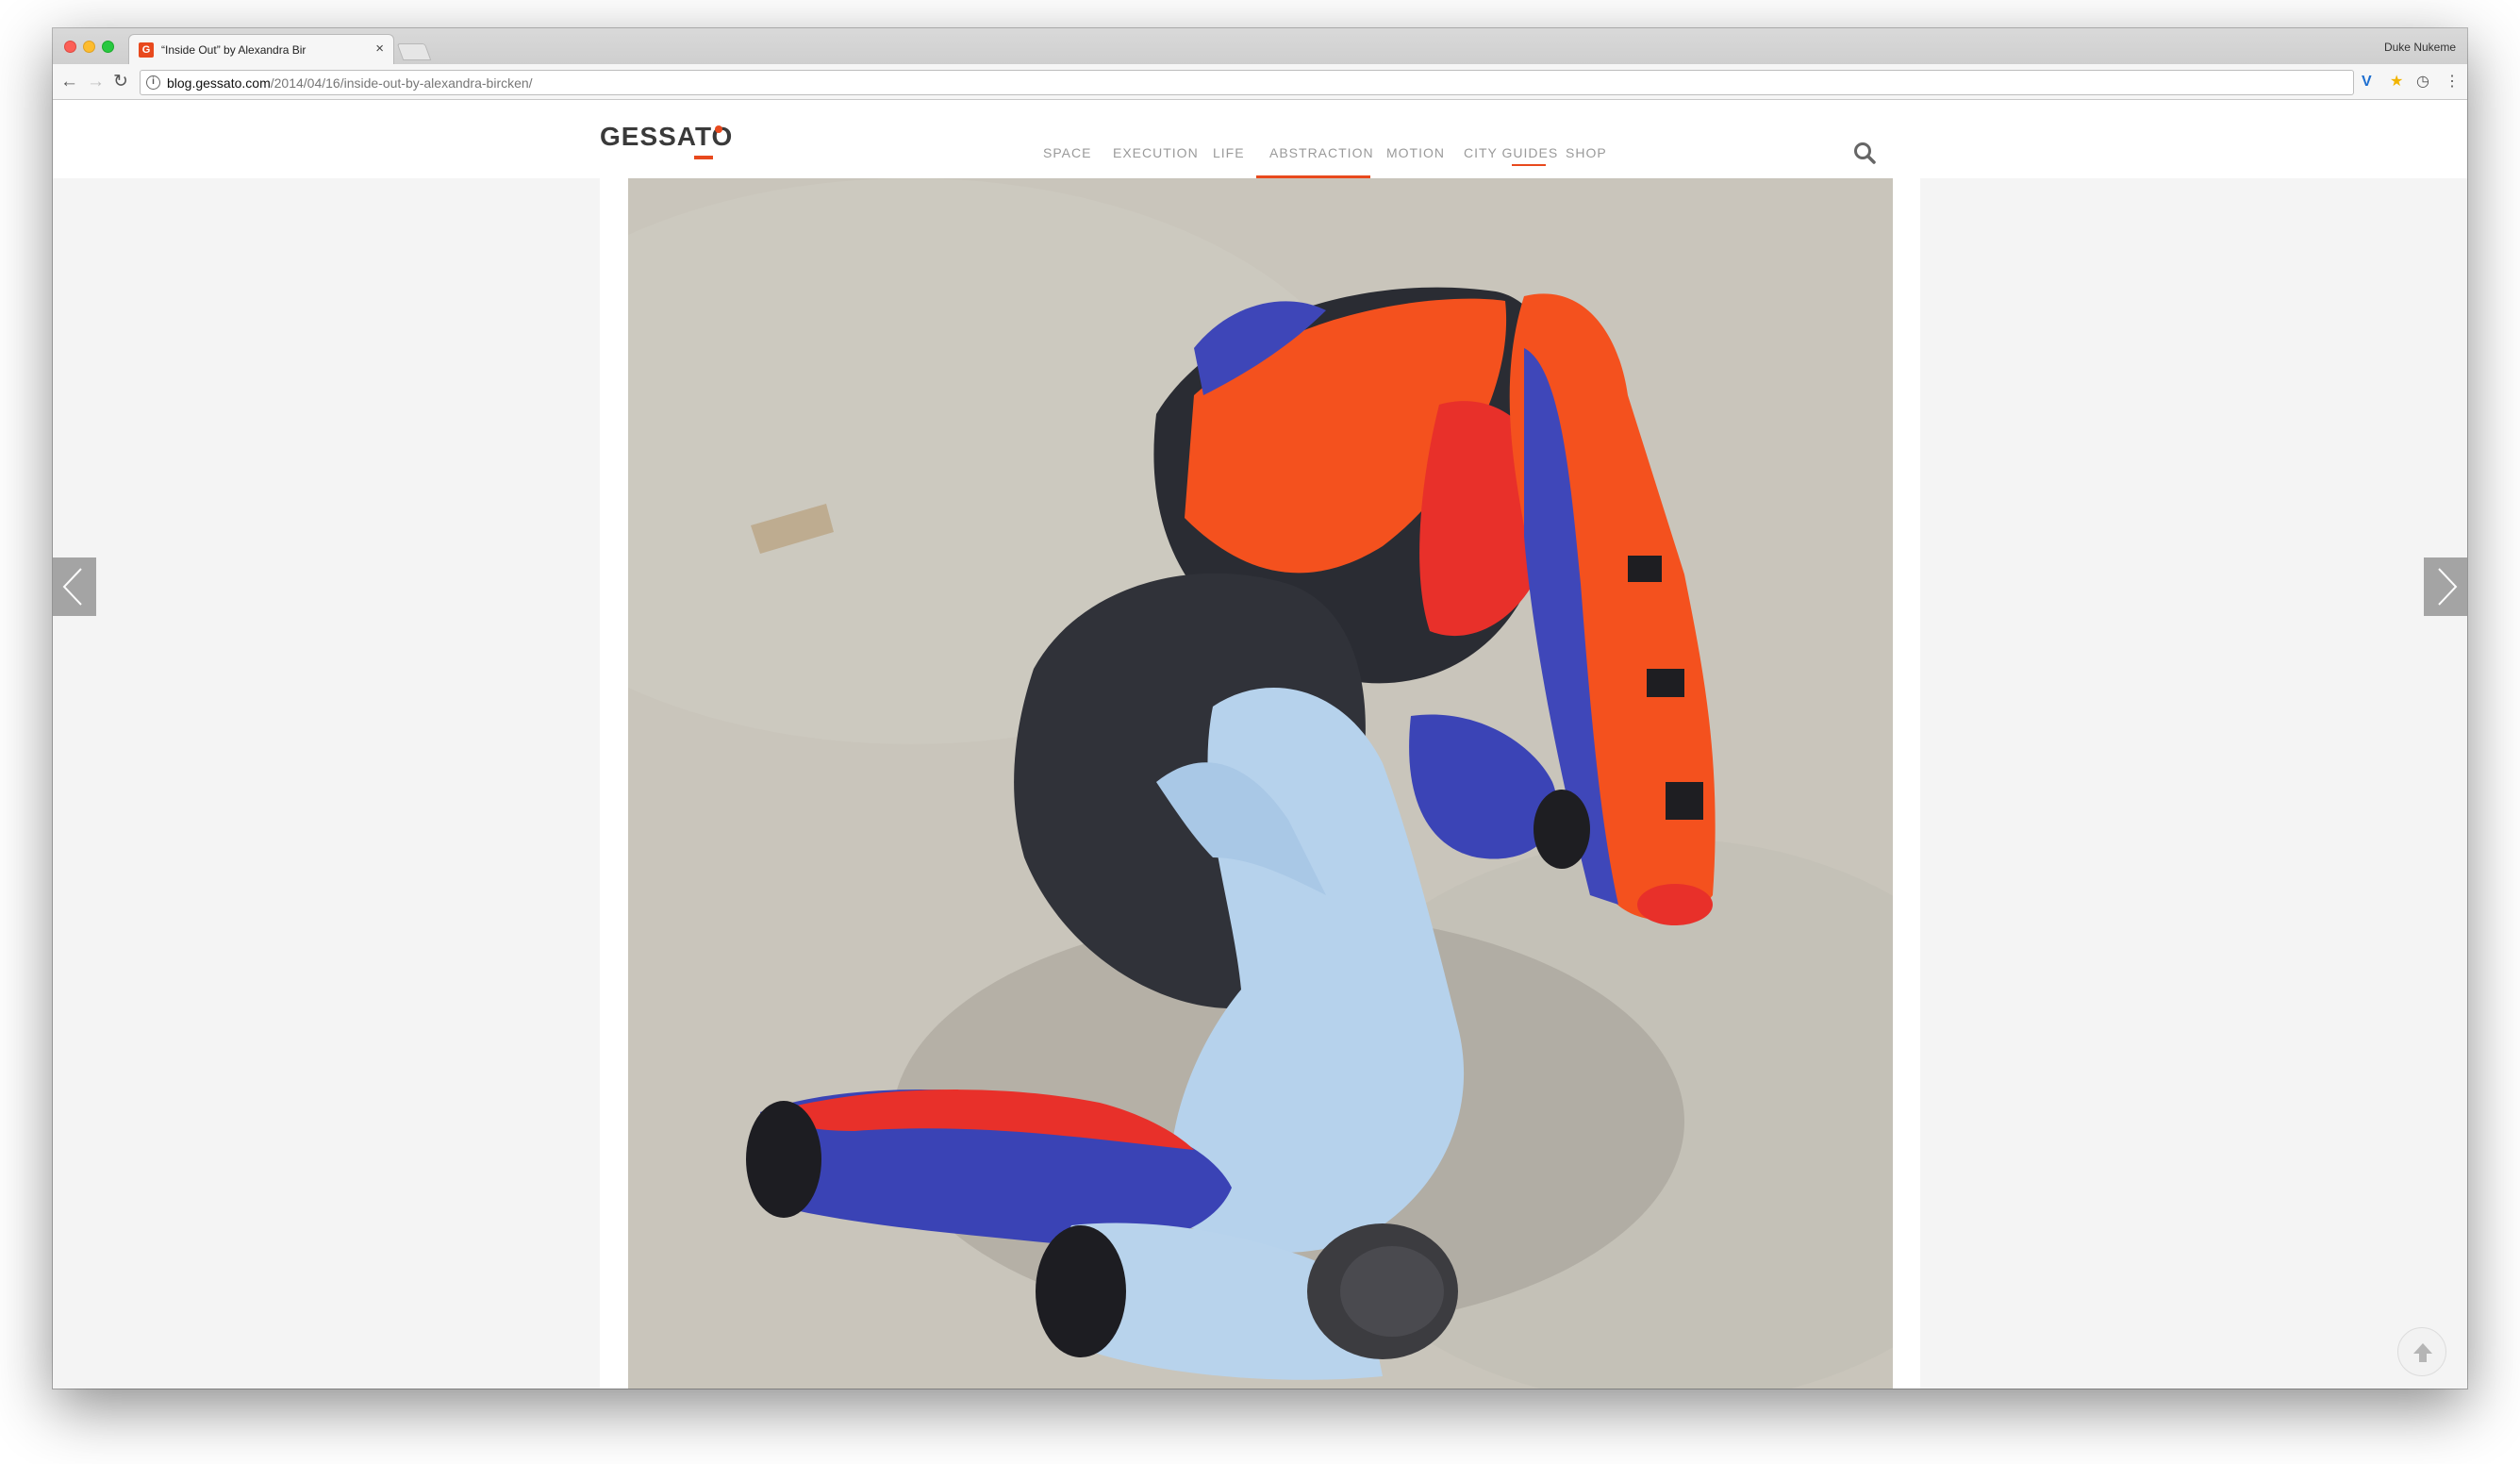 Image resolution: width=2520 pixels, height=1464 pixels. What do you see at coordinates (2397, 82) in the screenshot?
I see `bookmark-star-icon: ★` at bounding box center [2397, 82].